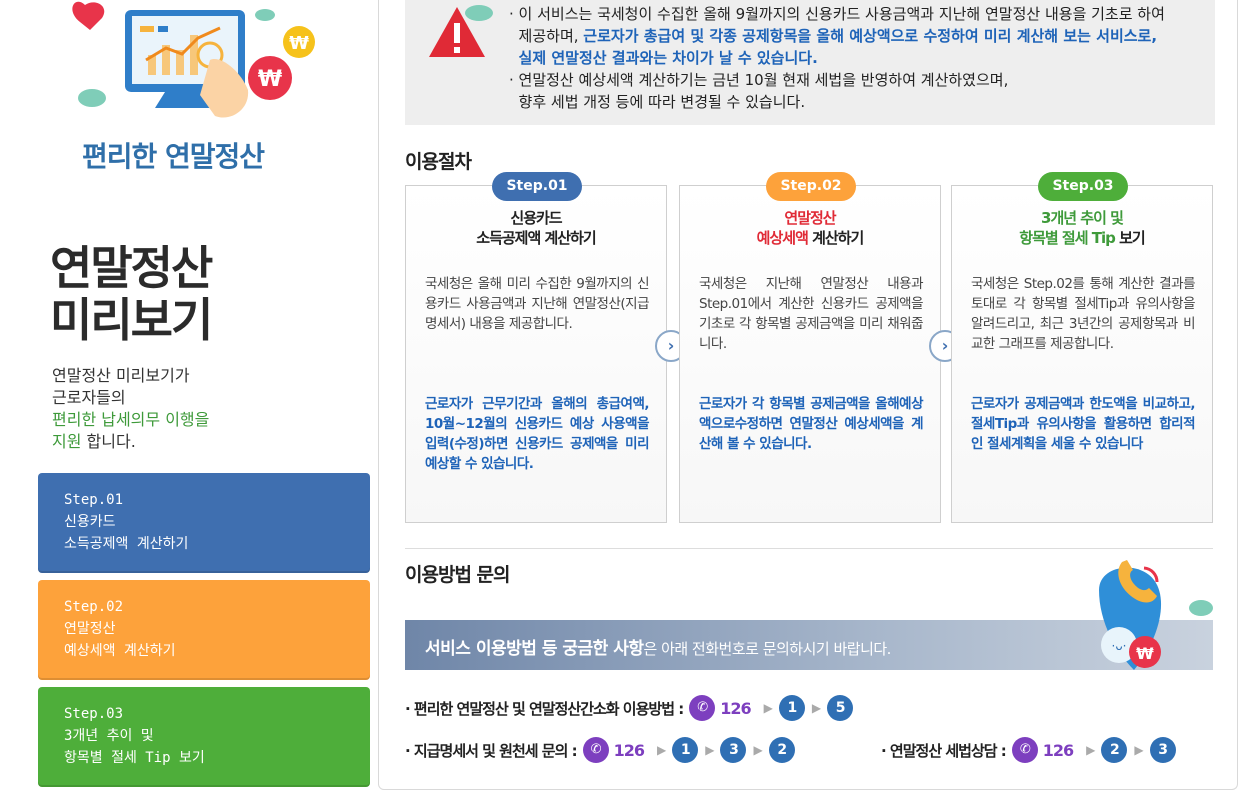  Describe the element at coordinates (1067, 238) in the screenshot. I see `card-title-highlight: 항목별 절세 Tip` at that location.